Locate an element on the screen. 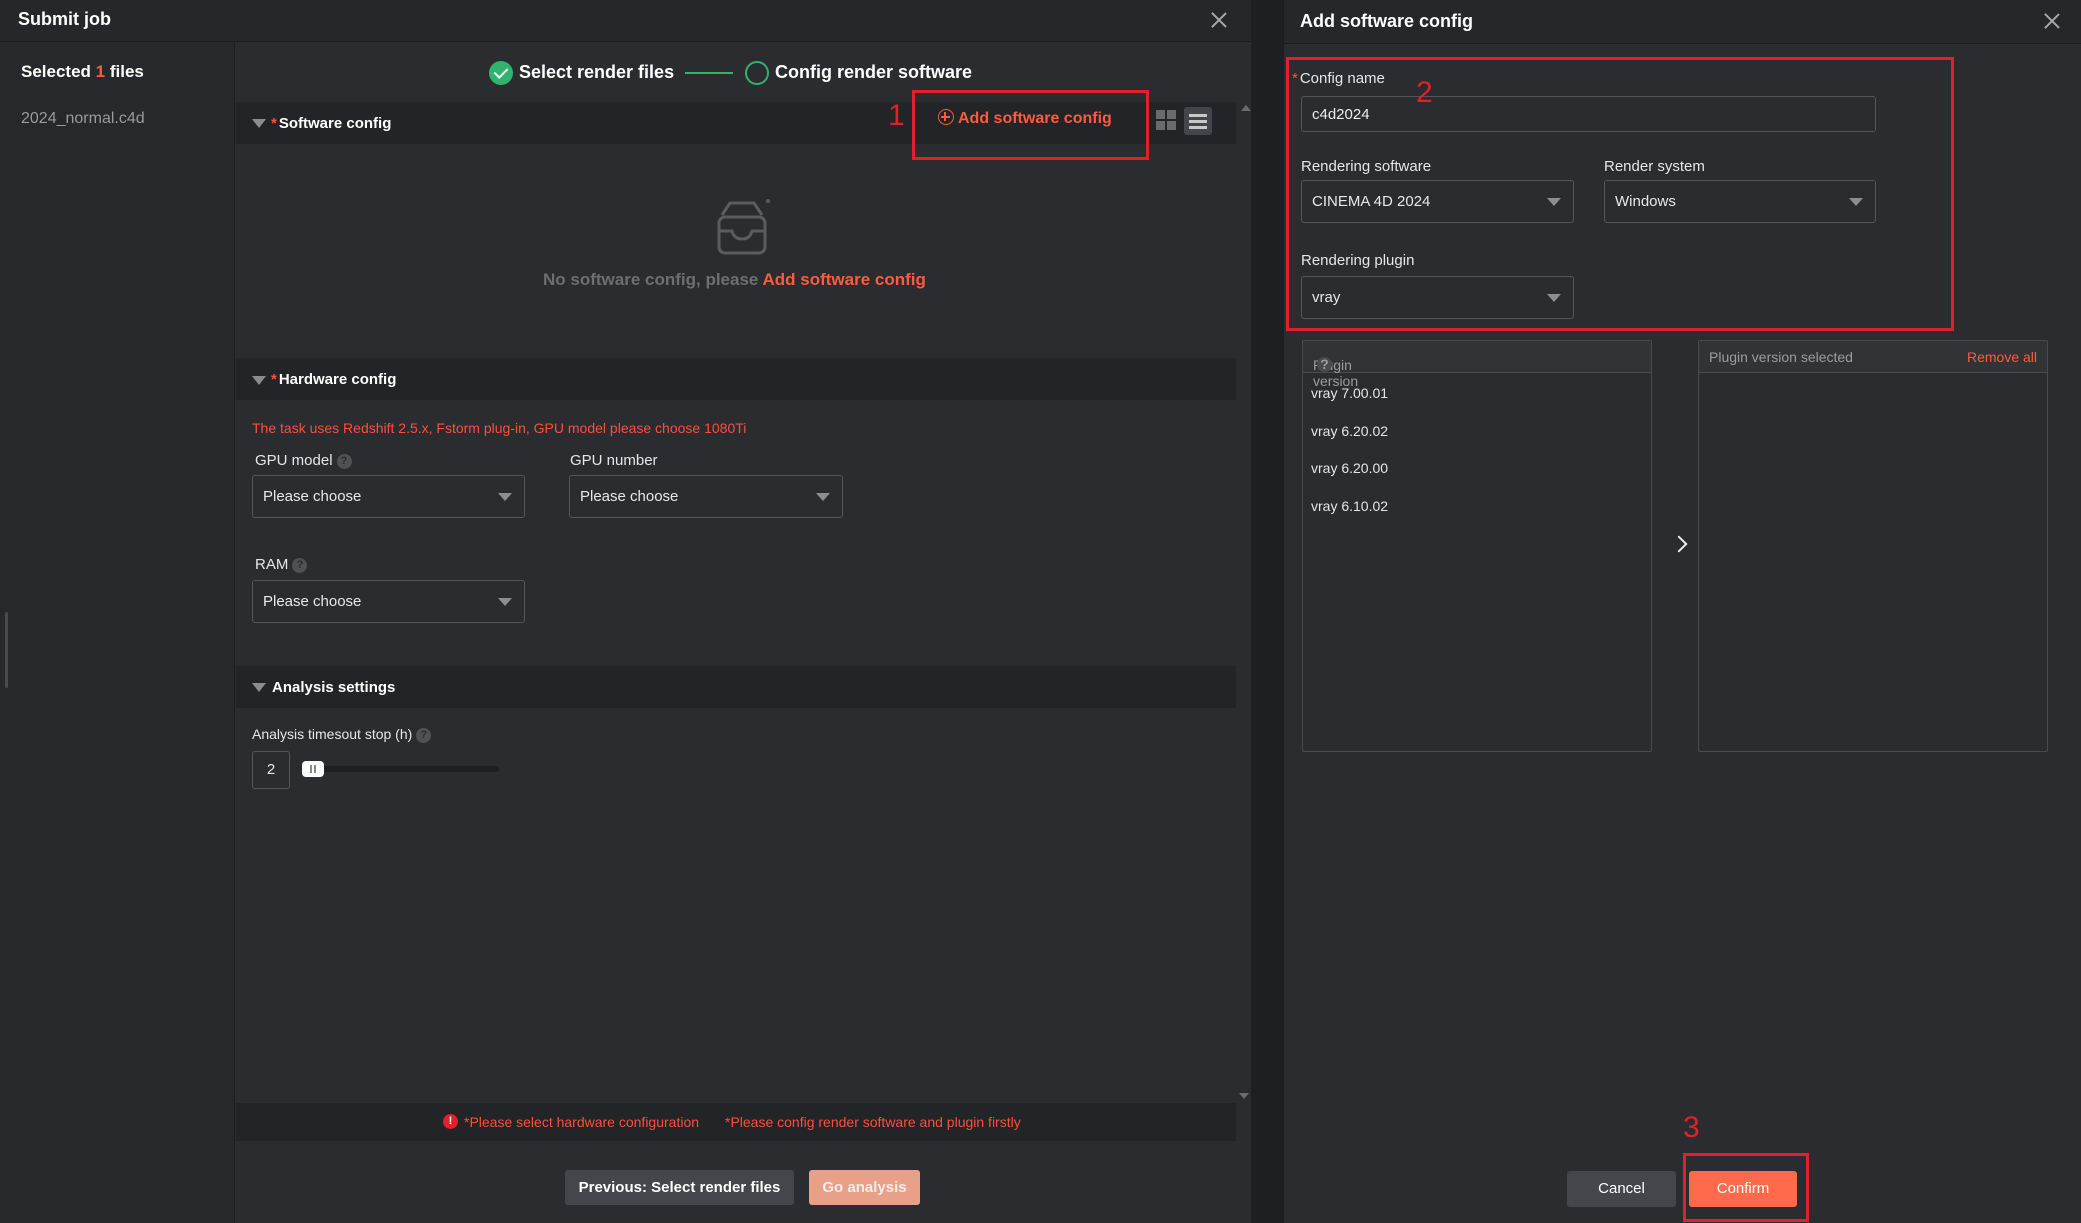 This screenshot has height=1223, width=2081. analysis-settings-header: Analysis settings is located at coordinates (736, 687).